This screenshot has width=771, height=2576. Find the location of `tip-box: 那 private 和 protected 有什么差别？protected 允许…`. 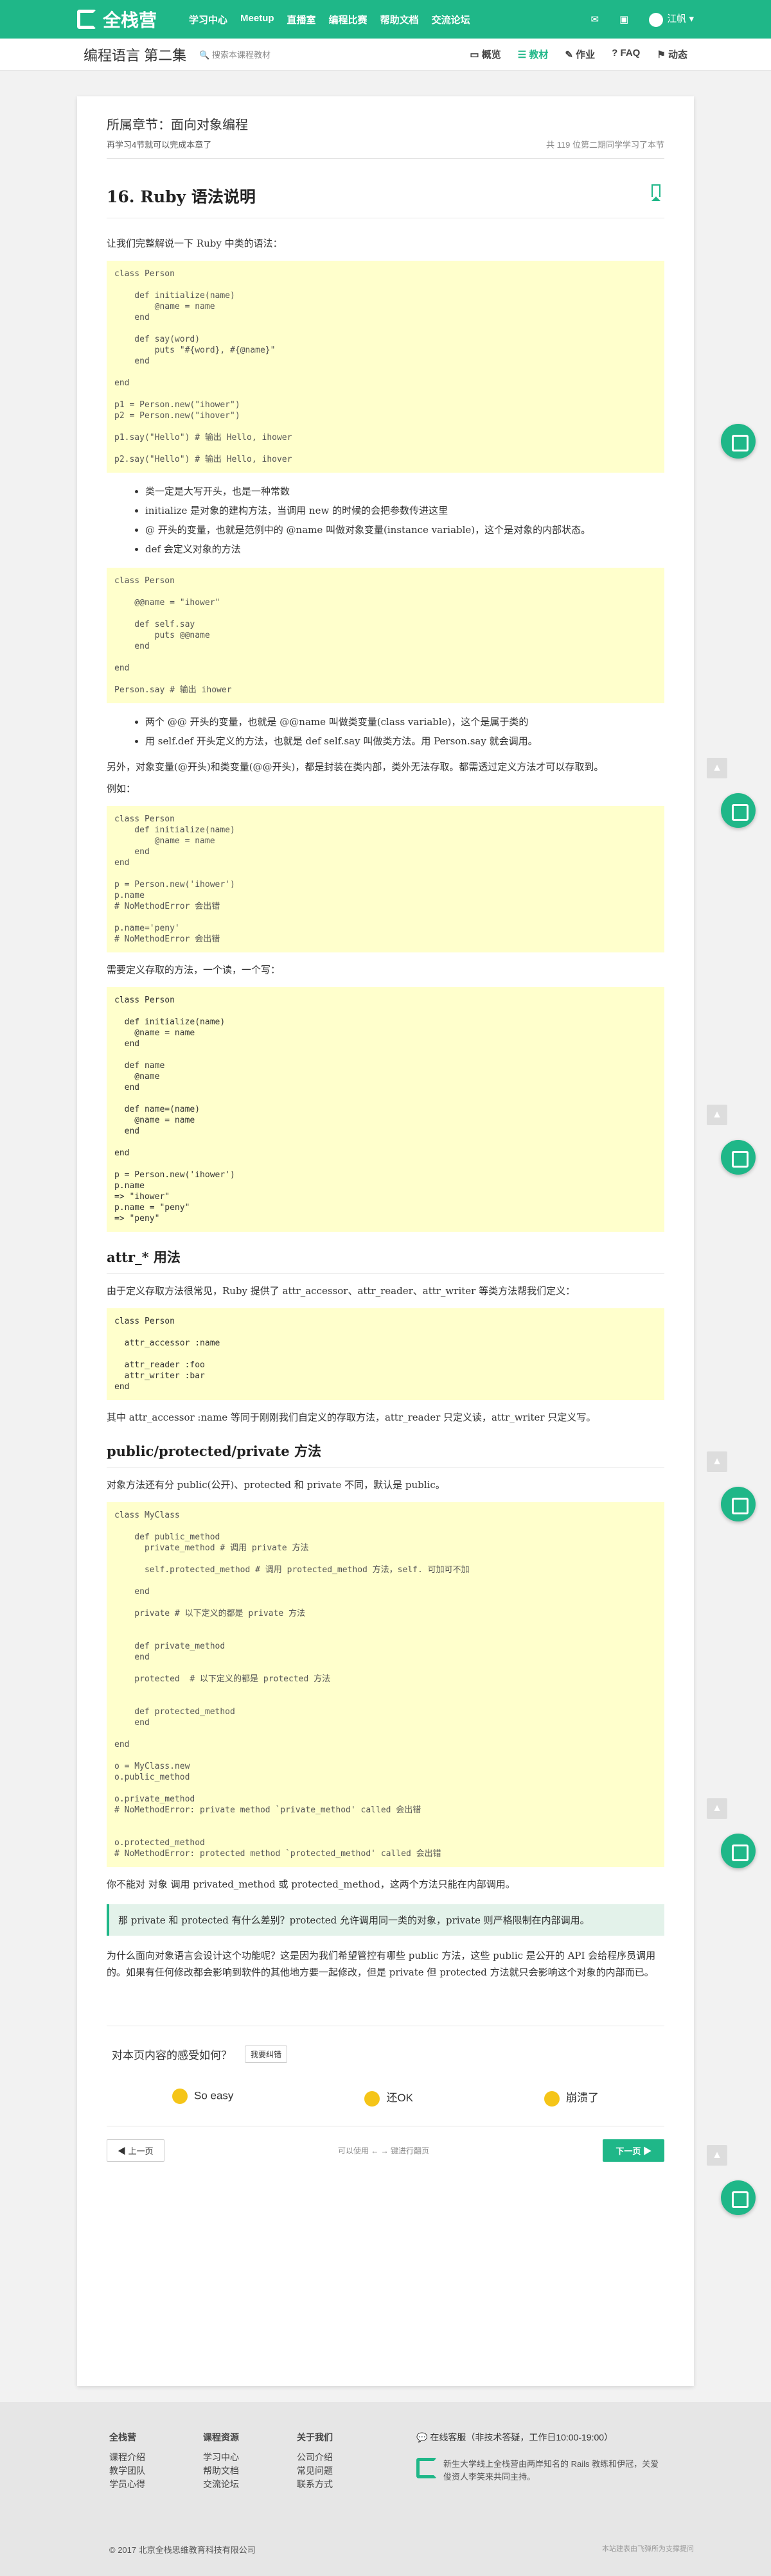

tip-box: 那 private 和 protected 有什么差别？protected 允许… is located at coordinates (385, 1920).